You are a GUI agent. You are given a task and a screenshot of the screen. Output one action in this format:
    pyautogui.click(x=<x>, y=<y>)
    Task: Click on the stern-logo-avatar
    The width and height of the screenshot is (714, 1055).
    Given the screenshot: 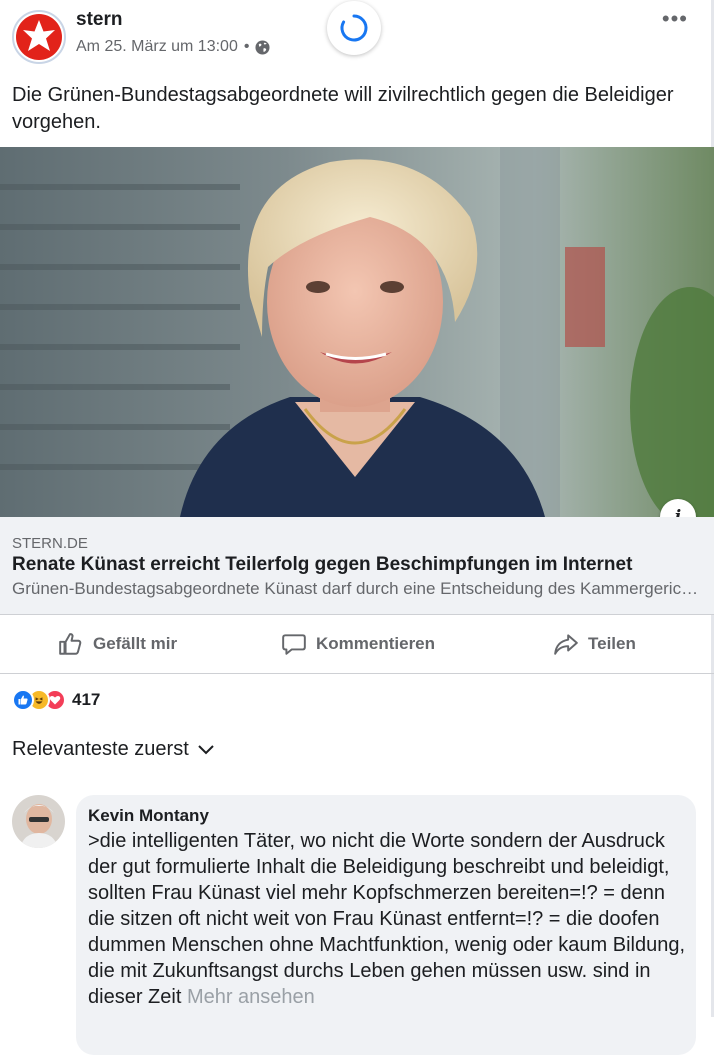 What is the action you would take?
    pyautogui.click(x=39, y=37)
    